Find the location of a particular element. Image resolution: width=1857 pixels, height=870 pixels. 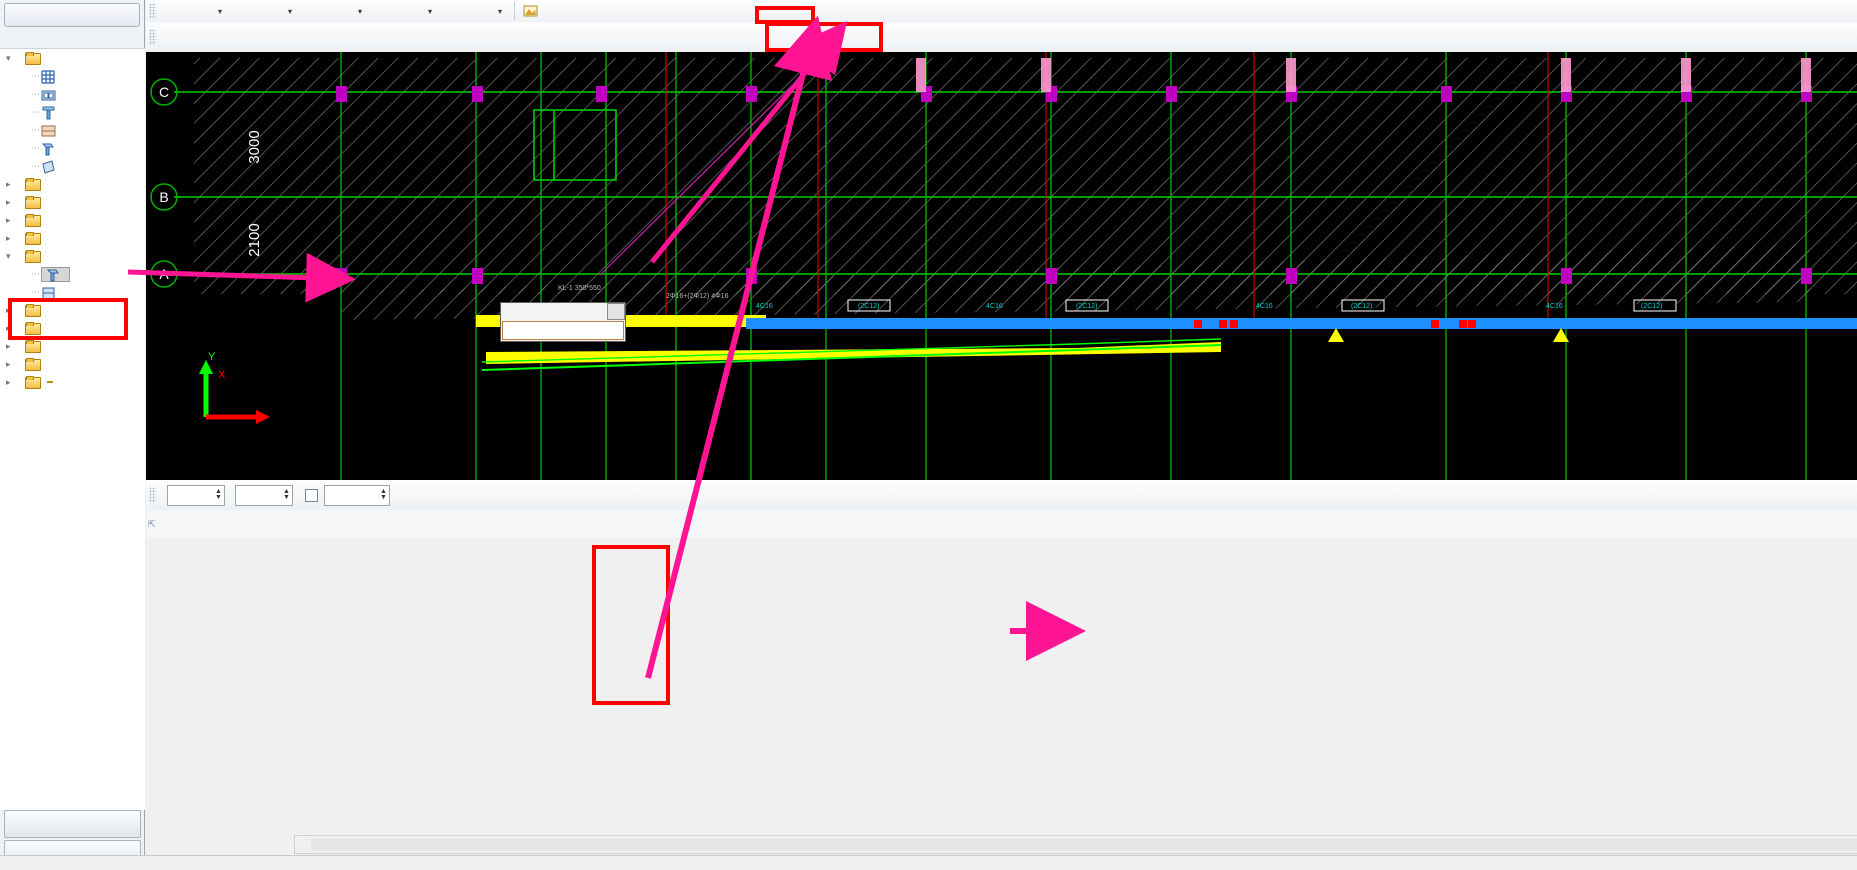

tree-item-cad识别: ▸ is located at coordinates (72, 382).